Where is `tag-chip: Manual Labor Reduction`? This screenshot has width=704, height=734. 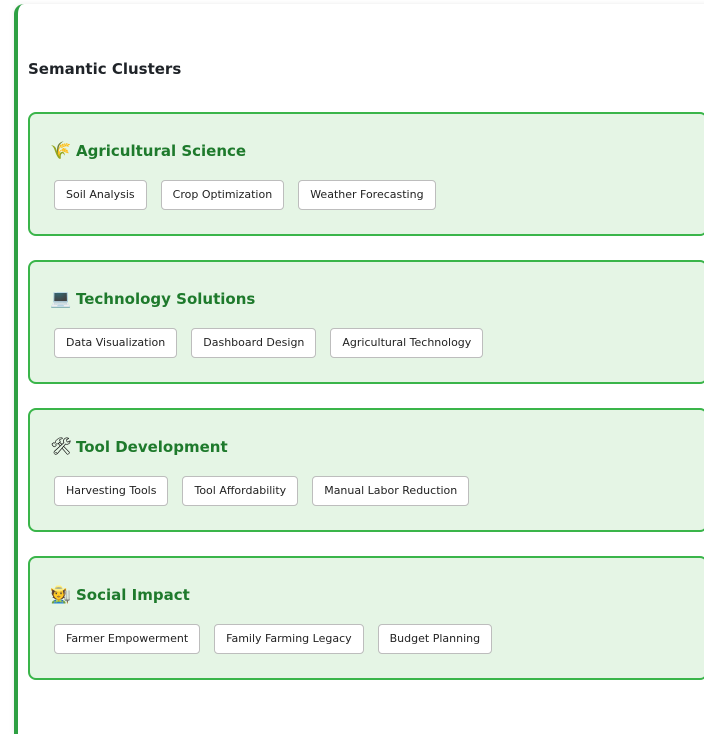
tag-chip: Manual Labor Reduction is located at coordinates (391, 491).